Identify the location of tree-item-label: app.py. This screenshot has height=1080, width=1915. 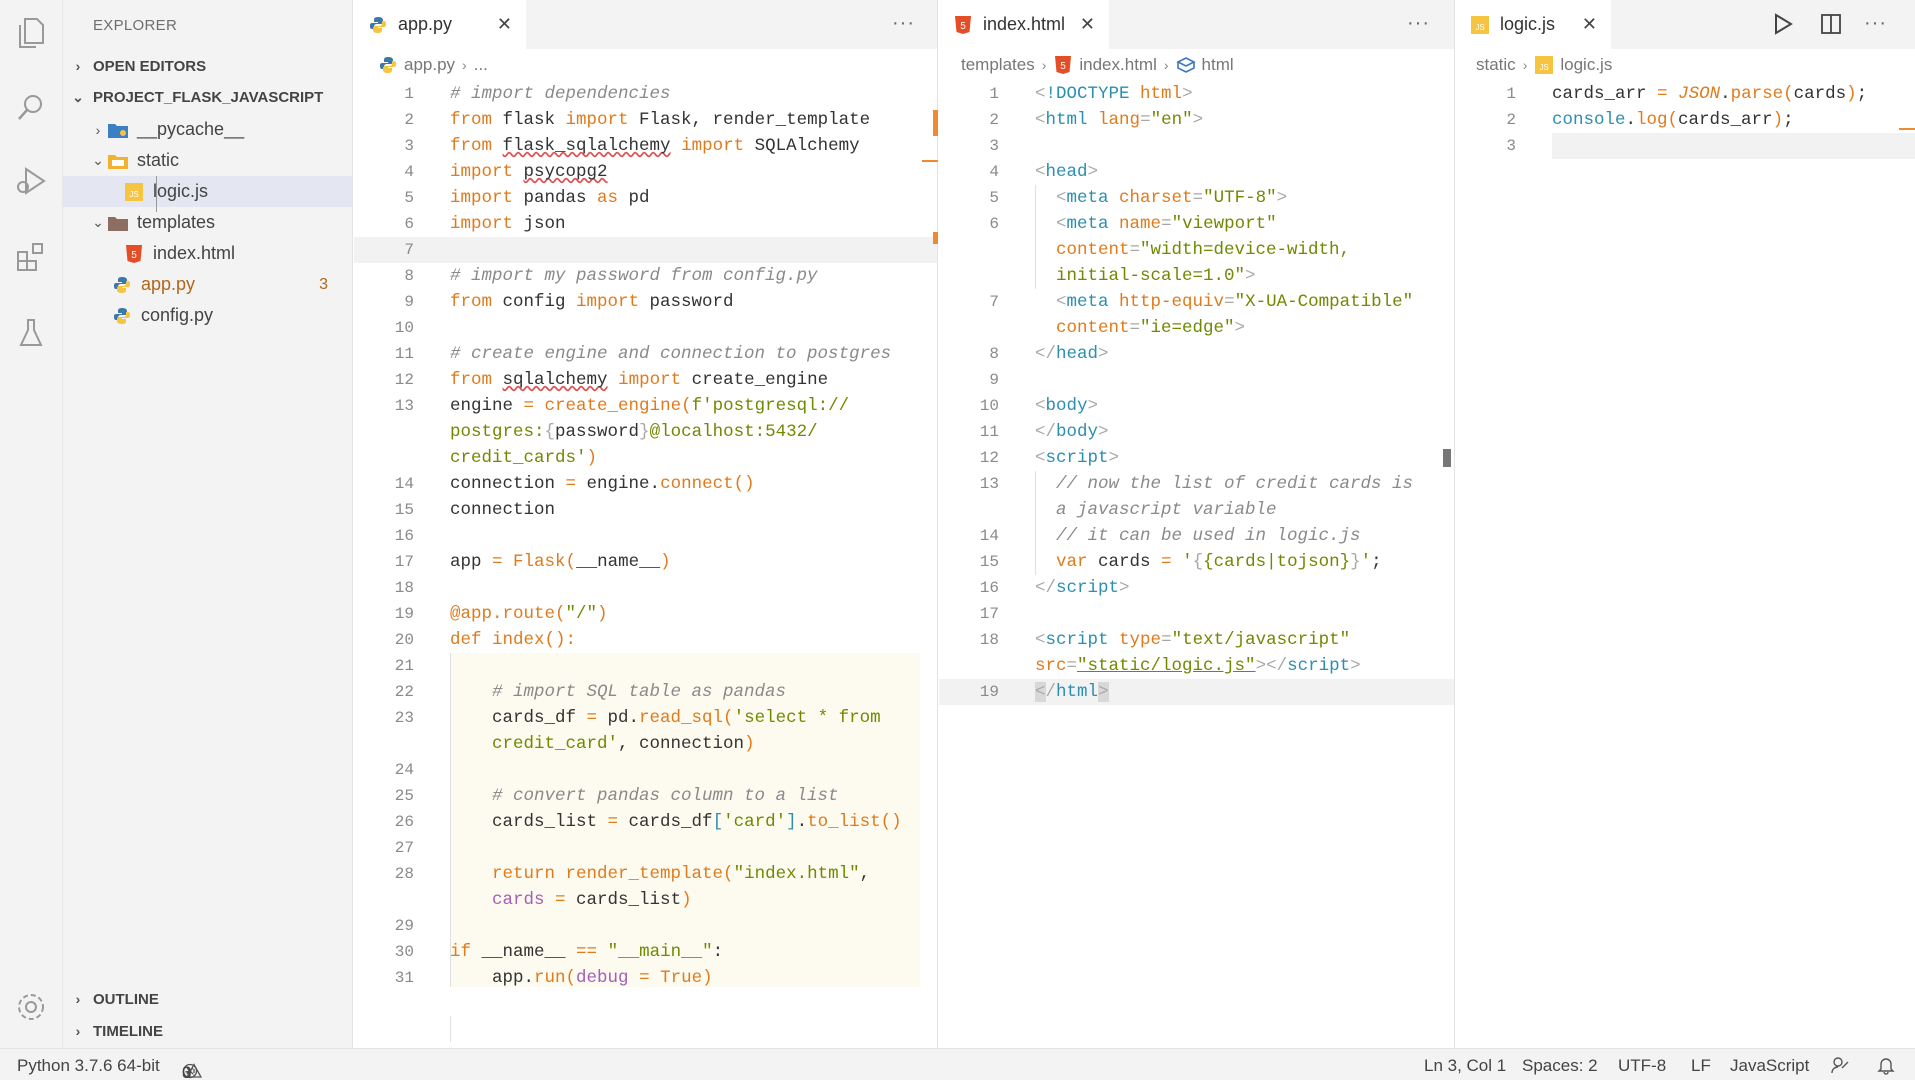
(168, 284).